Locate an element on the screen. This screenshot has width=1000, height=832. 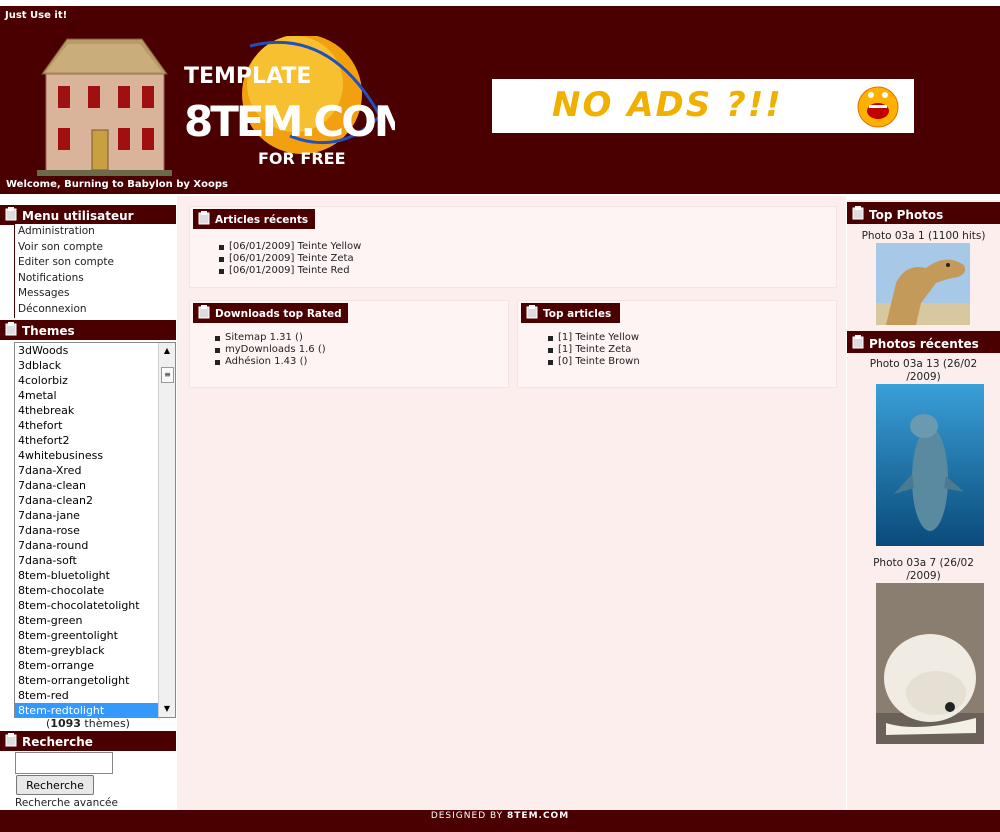
theme-option: 7dana-jane is located at coordinates (95, 515).